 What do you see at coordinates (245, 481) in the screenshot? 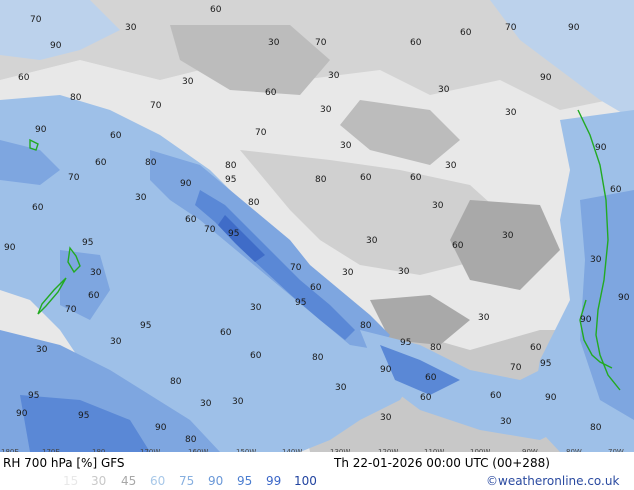
I see `legend-value: 95` at bounding box center [245, 481].